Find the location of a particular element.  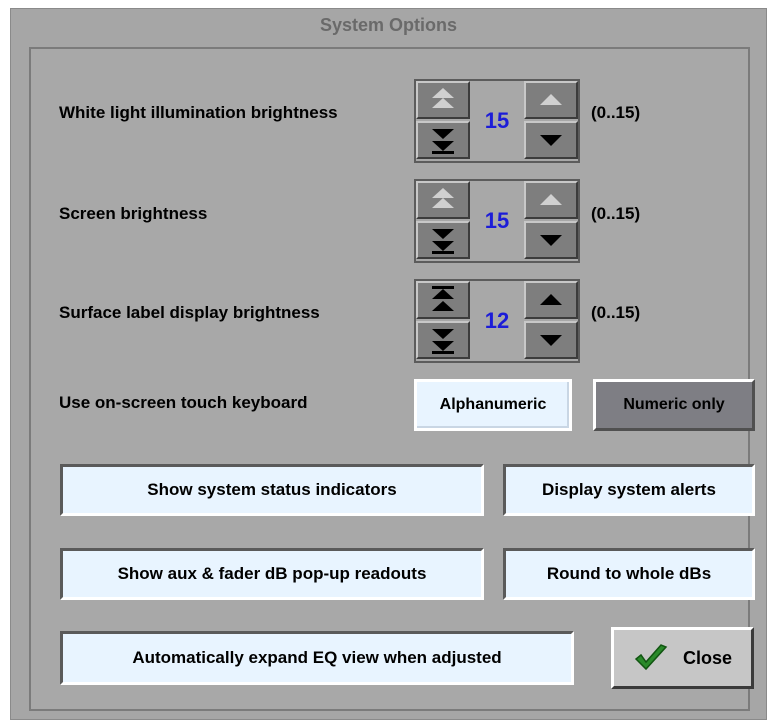

keyboard-label: Use on-screen touch keyboard is located at coordinates (183, 402).